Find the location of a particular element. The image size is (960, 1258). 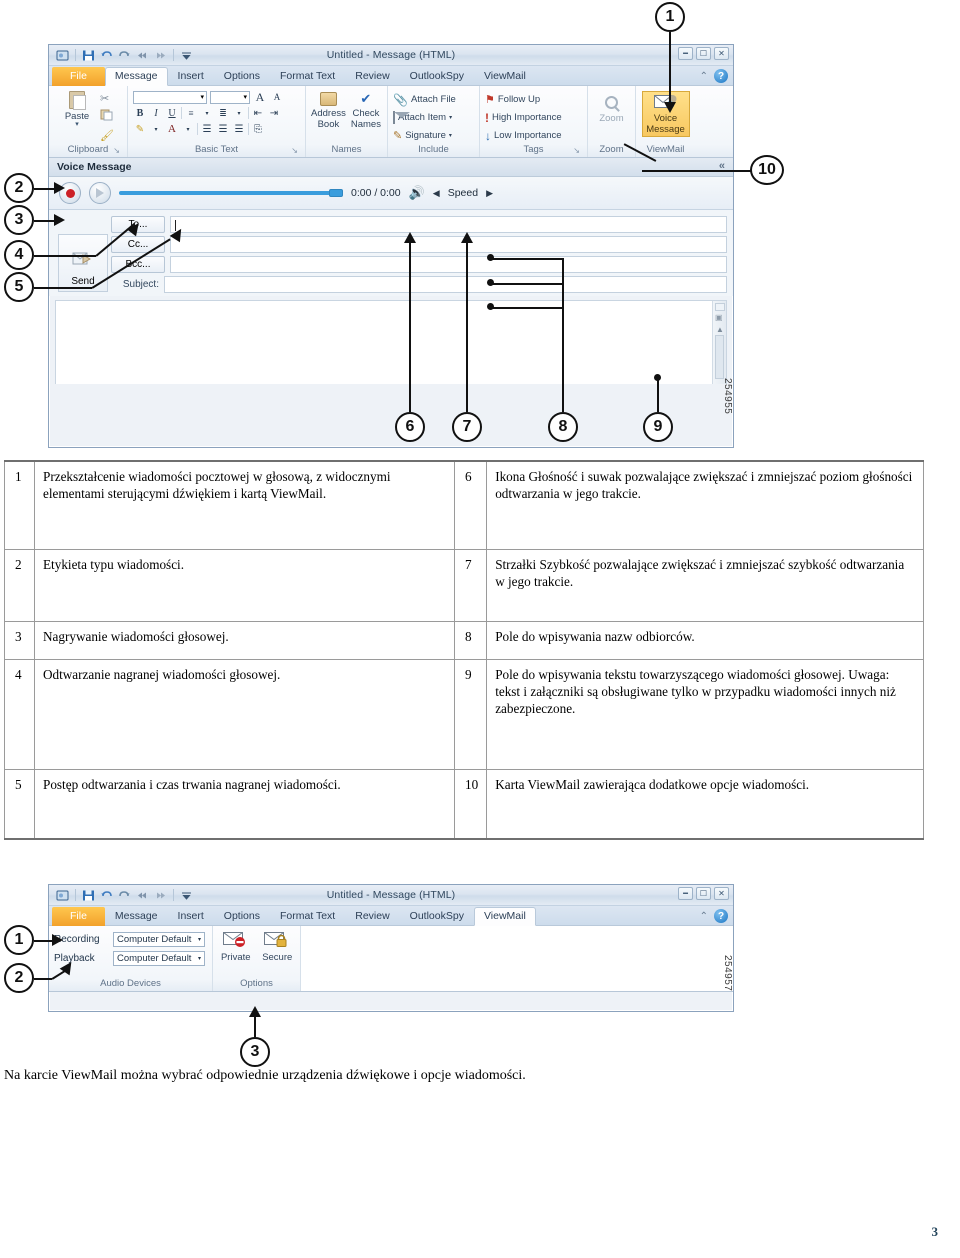

tags-dialog-launcher-icon: ↘ is located at coordinates (576, 150).